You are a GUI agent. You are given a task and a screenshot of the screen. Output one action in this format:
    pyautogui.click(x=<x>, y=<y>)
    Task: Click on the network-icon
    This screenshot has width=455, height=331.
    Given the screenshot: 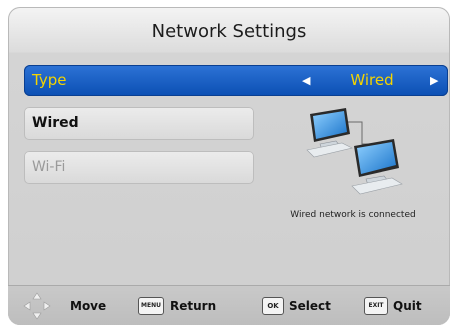 What is the action you would take?
    pyautogui.click(x=354, y=151)
    